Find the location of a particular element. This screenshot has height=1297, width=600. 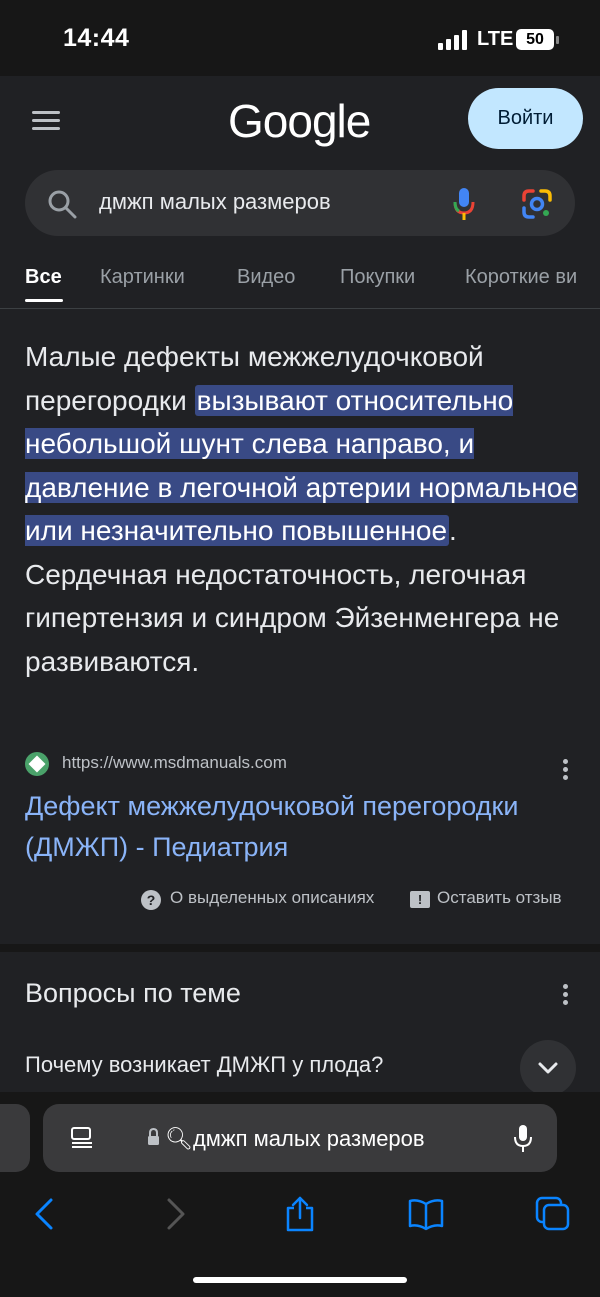

search-input: дмжп малых размеров is located at coordinates (215, 202).